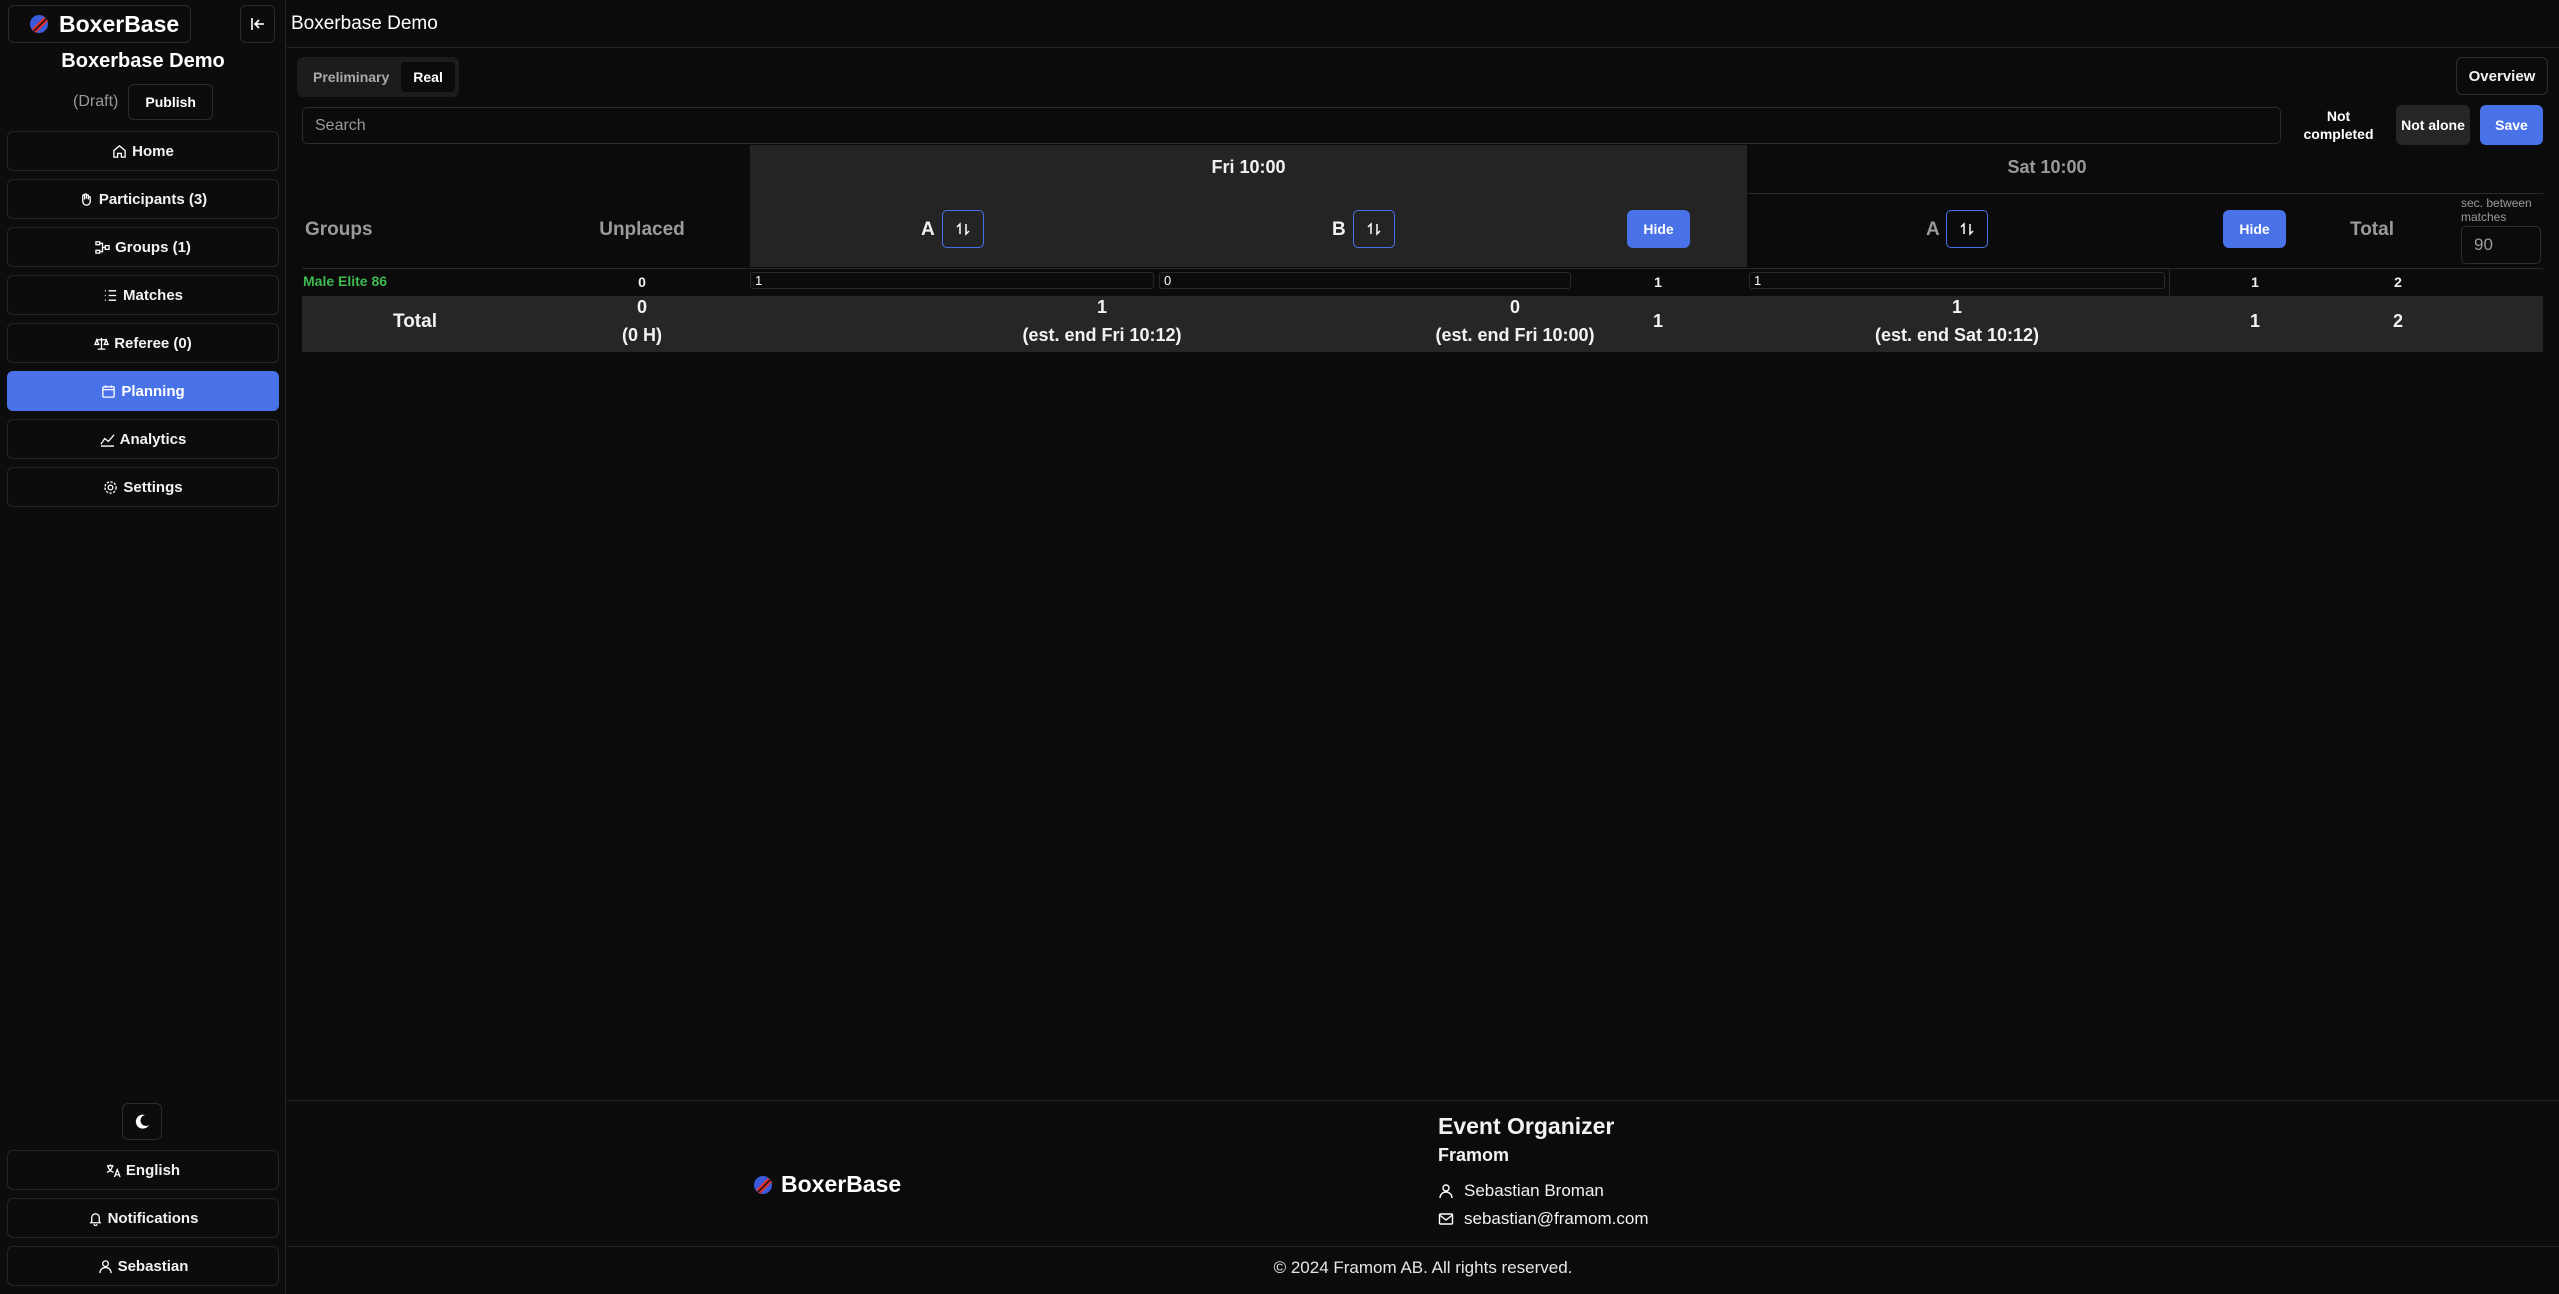 This screenshot has width=2559, height=1294. Describe the element at coordinates (1291, 125) in the screenshot. I see `search-input` at that location.